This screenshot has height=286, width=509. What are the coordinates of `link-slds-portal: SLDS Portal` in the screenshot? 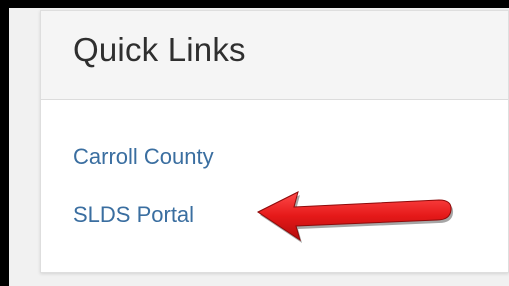 It's located at (133, 215).